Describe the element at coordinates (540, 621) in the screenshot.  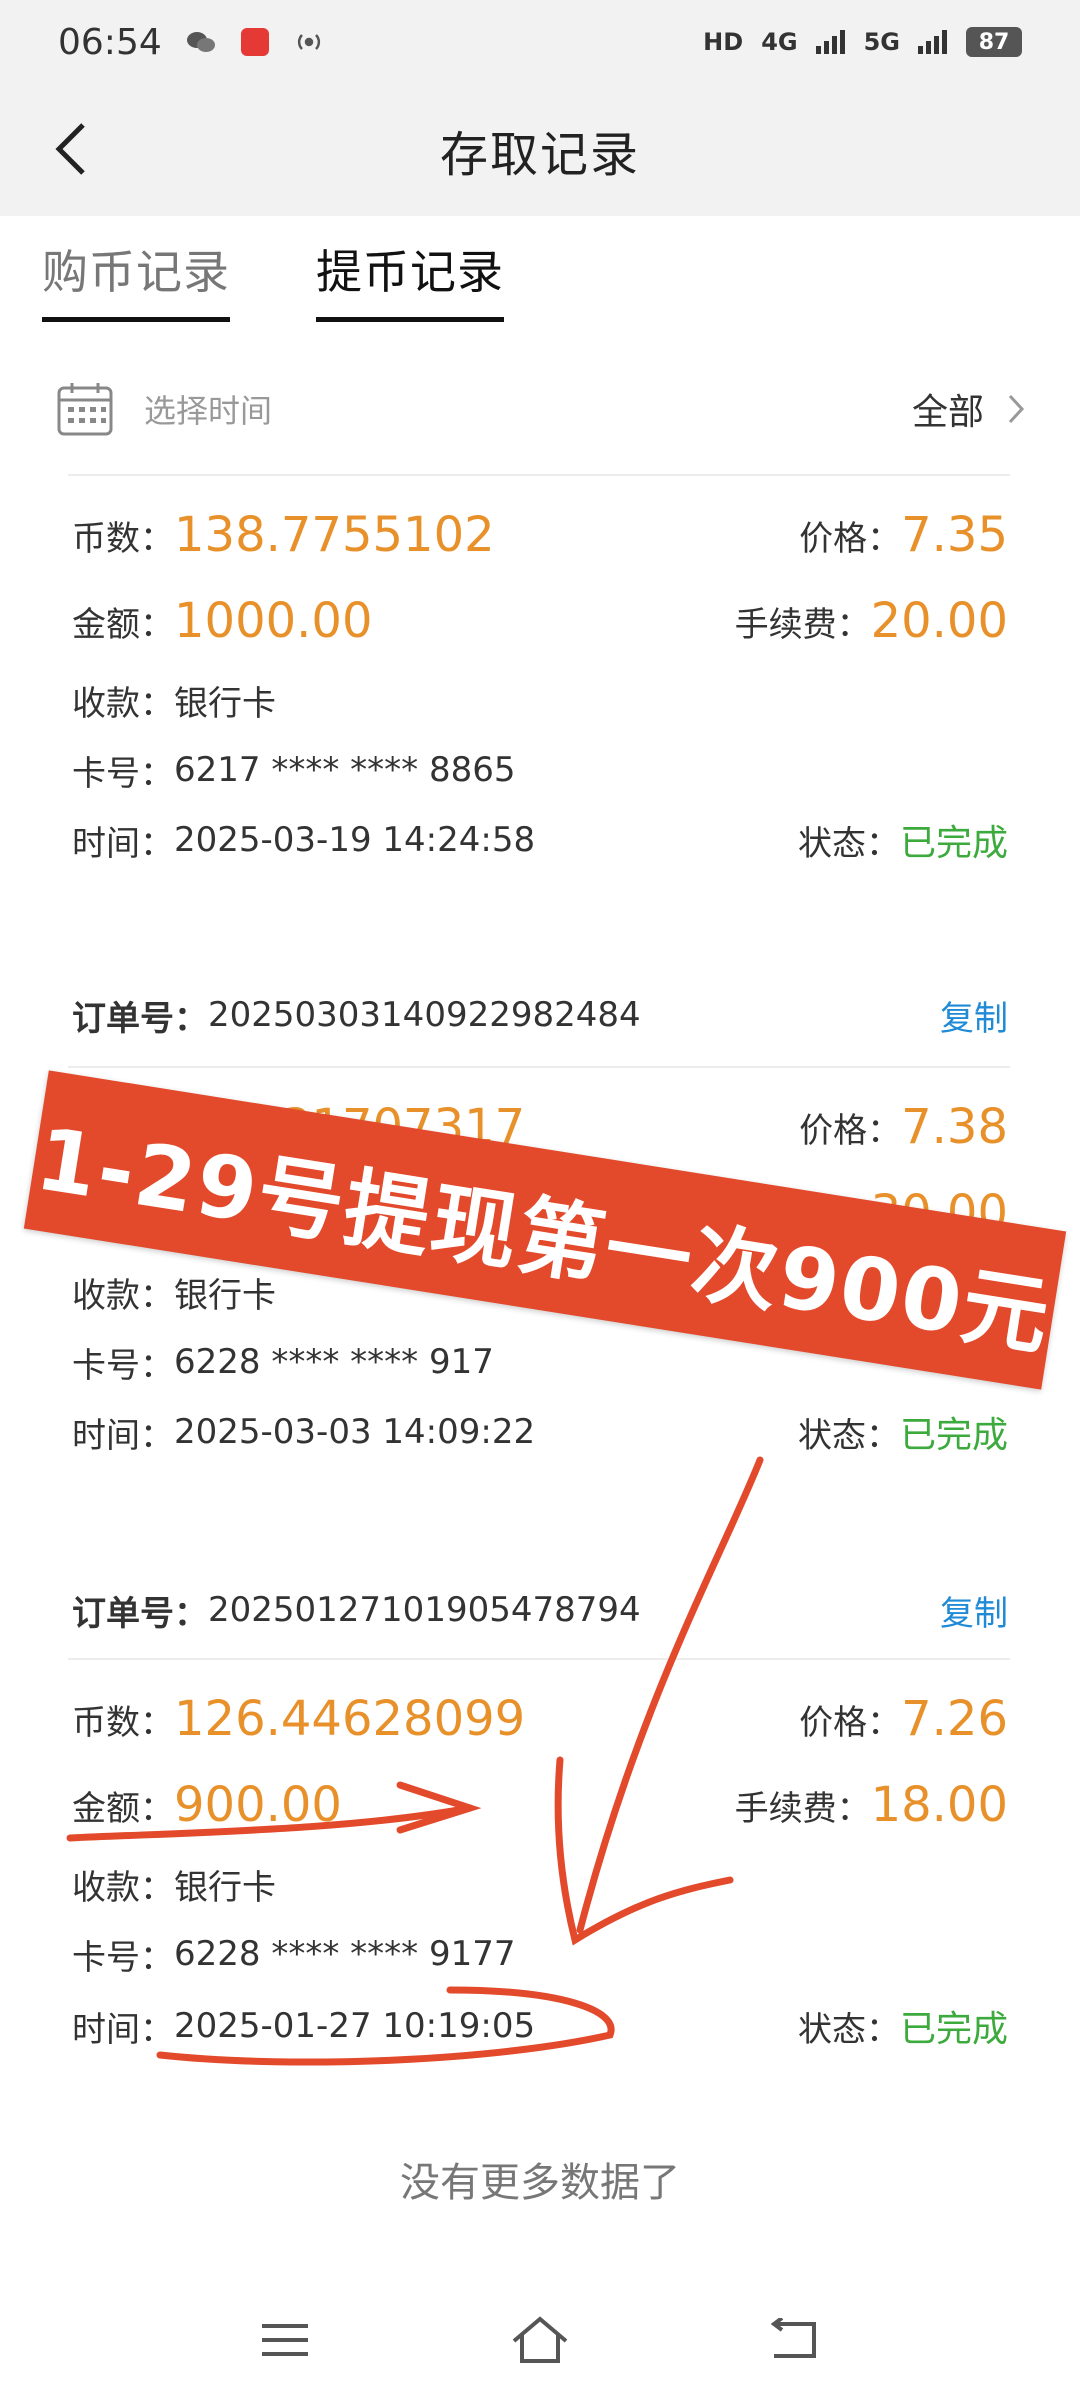
I see `record-1-amount-row: 金额： 1000.00 手续费： 20.00` at that location.